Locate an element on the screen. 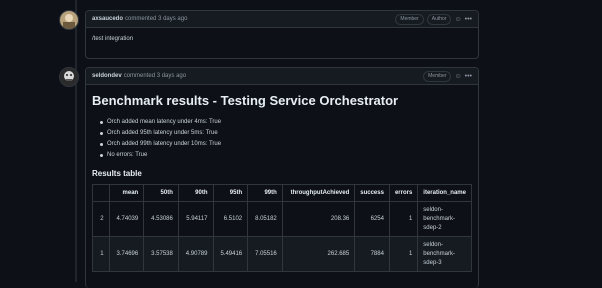 This screenshot has height=288, width=602. table-cell: 7.05516 is located at coordinates (265, 254).